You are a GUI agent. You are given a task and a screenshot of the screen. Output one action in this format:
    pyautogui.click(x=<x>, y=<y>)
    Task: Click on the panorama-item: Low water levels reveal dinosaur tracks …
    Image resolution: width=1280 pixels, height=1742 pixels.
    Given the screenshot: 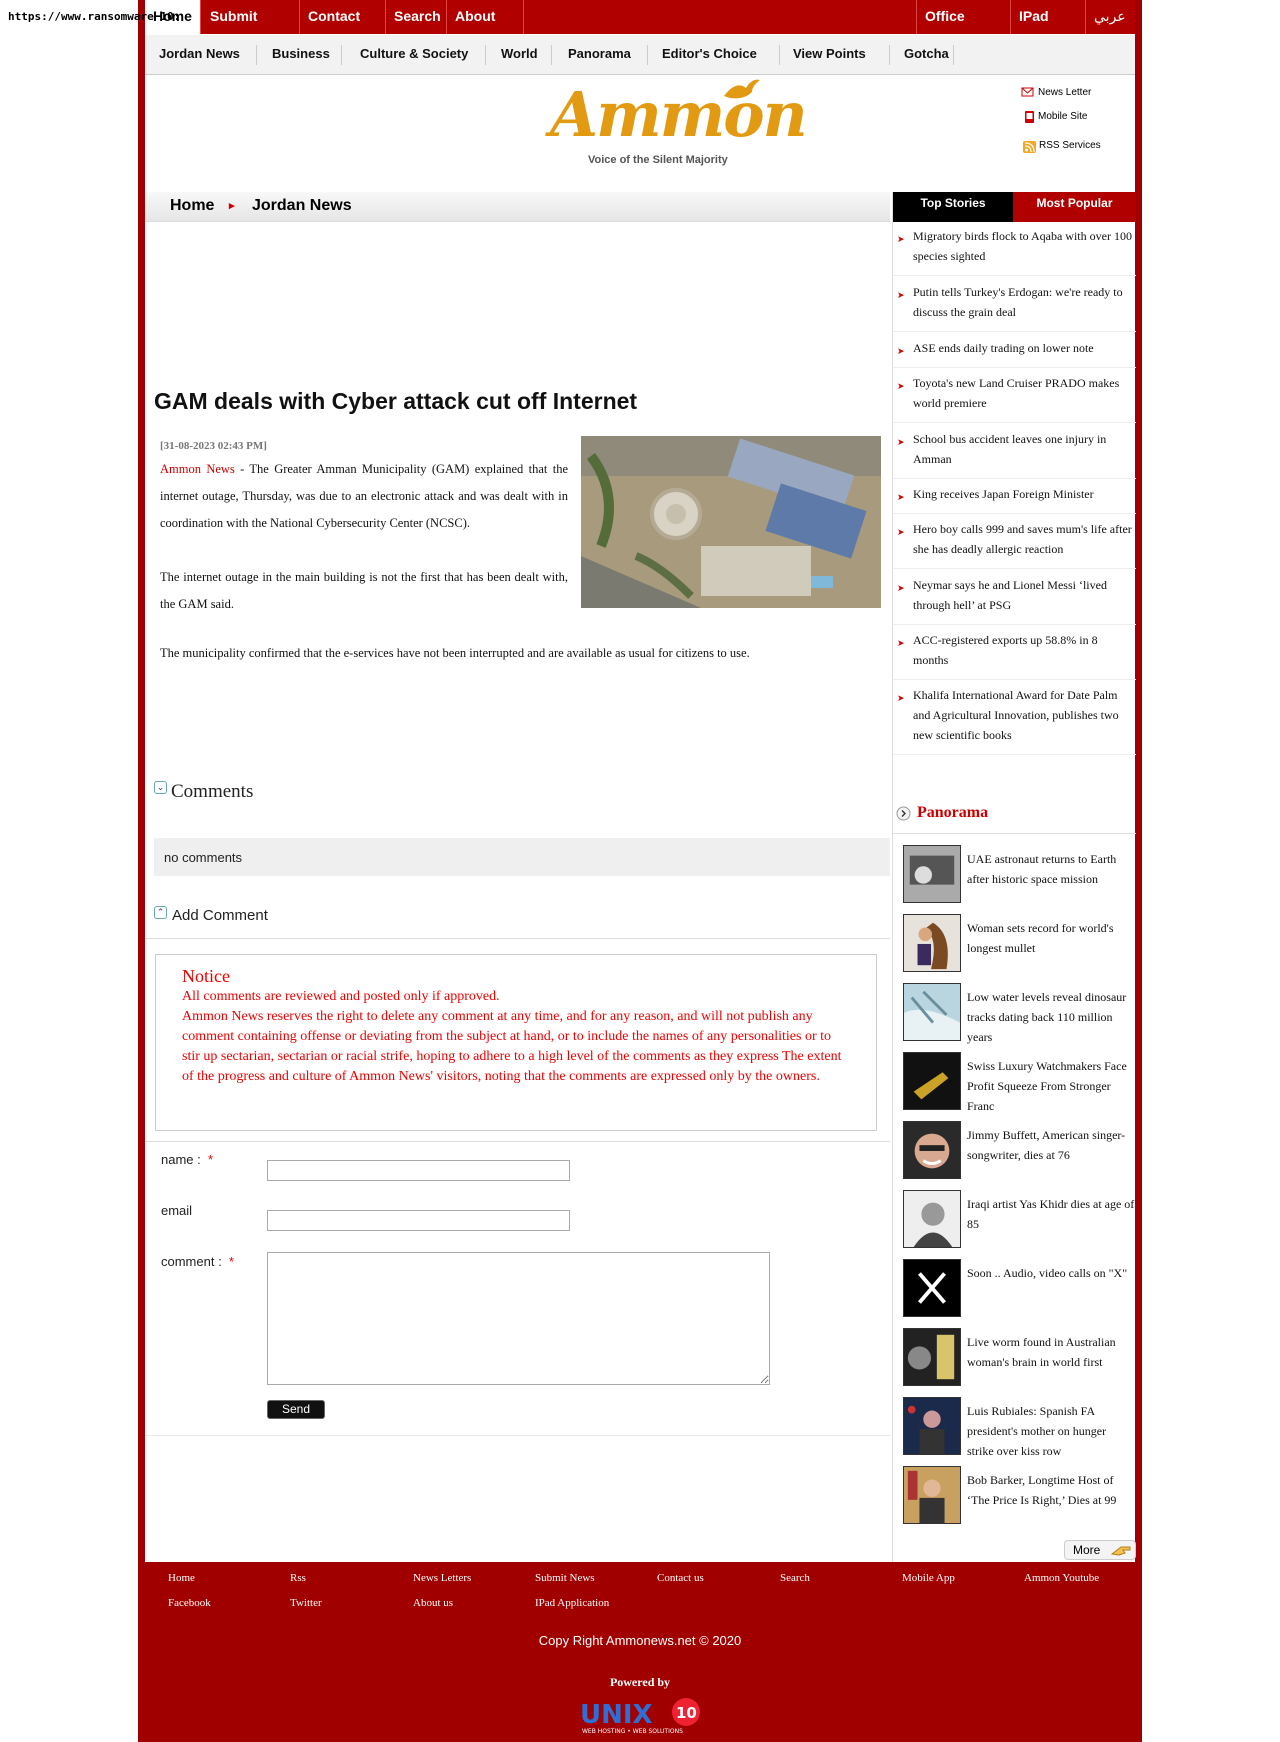 What is the action you would take?
    pyautogui.click(x=1018, y=1013)
    